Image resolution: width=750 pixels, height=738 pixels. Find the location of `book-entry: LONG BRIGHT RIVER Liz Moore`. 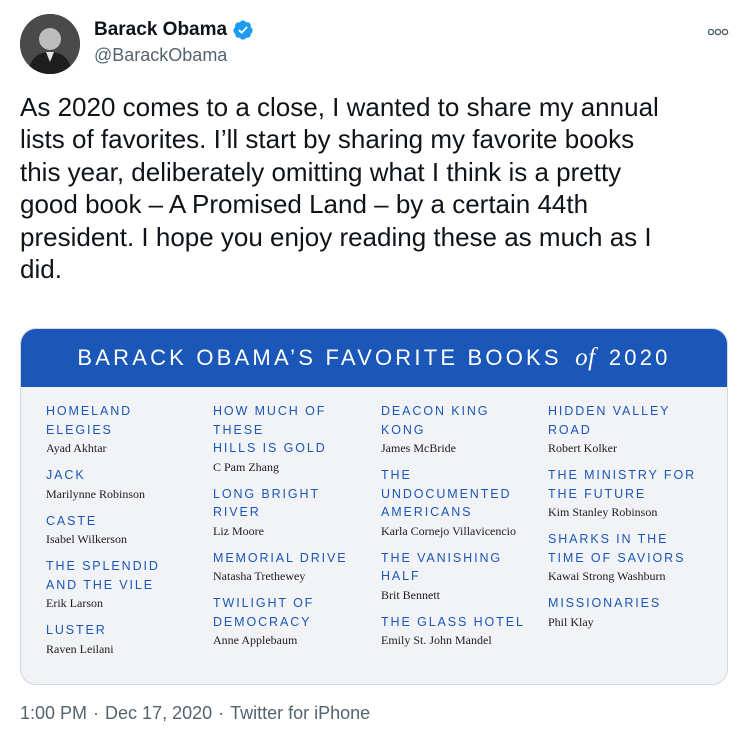

book-entry: LONG BRIGHT RIVER Liz Moore is located at coordinates (293, 512).